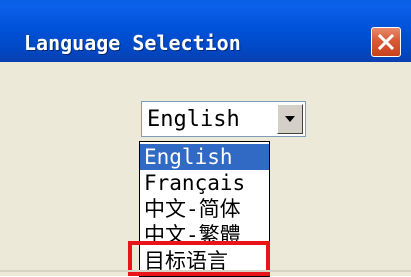  I want to click on close-icon, so click(386, 42).